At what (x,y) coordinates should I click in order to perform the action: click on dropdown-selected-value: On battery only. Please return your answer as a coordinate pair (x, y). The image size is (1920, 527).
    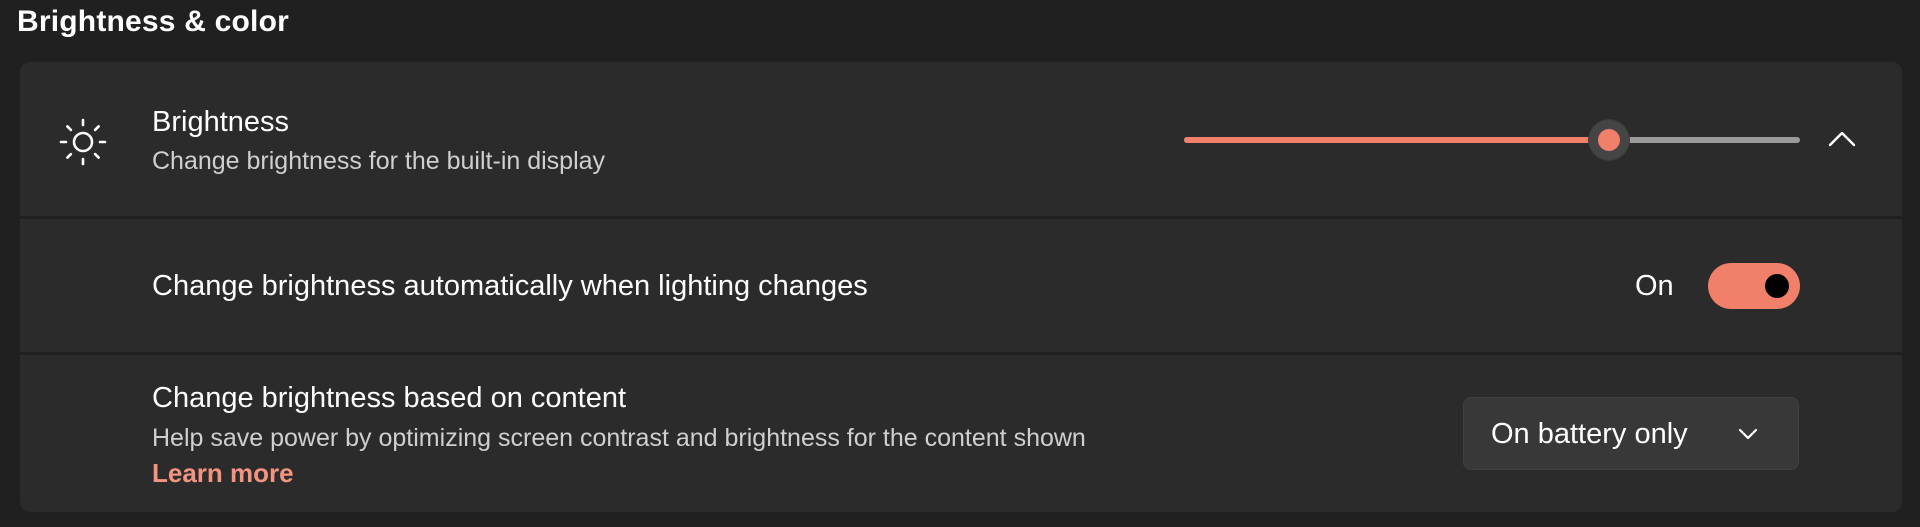
    Looking at the image, I should click on (1589, 434).